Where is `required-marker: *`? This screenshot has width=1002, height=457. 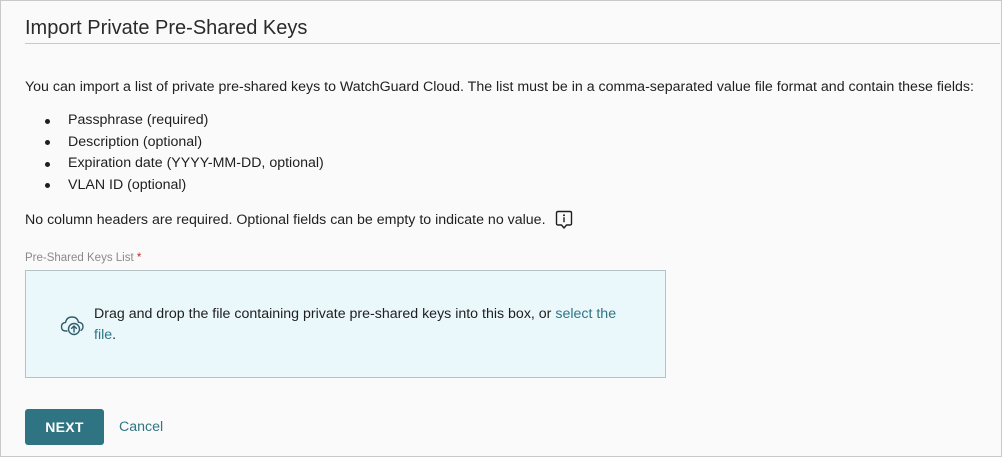
required-marker: * is located at coordinates (139, 258).